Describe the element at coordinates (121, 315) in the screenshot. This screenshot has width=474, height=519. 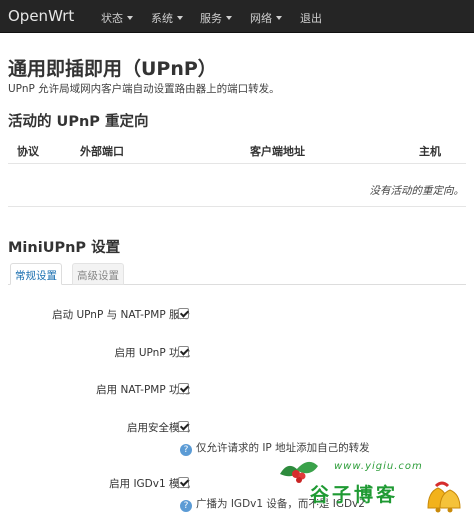
I see `option-label-enable-service: 启动 UPnP 与 NAT-PMP 服务` at that location.